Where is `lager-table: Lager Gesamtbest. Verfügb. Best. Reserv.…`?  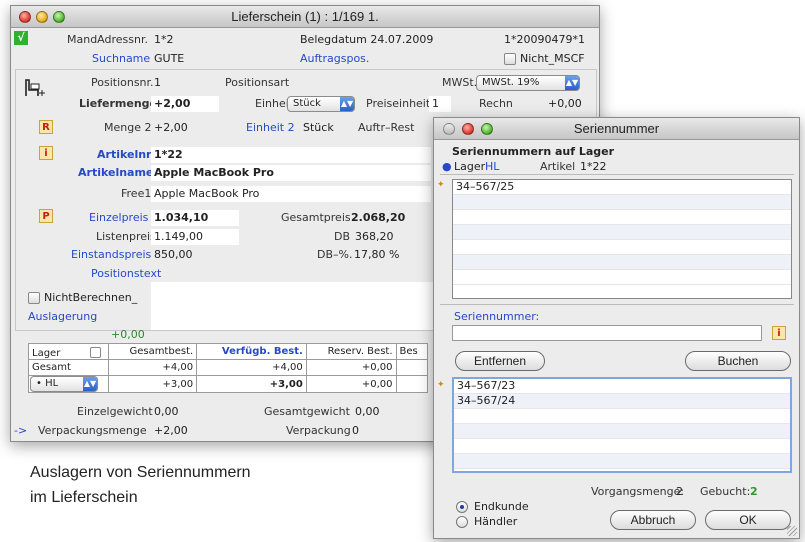 lager-table: Lager Gesamtbest. Verfügb. Best. Reserv.… is located at coordinates (228, 368).